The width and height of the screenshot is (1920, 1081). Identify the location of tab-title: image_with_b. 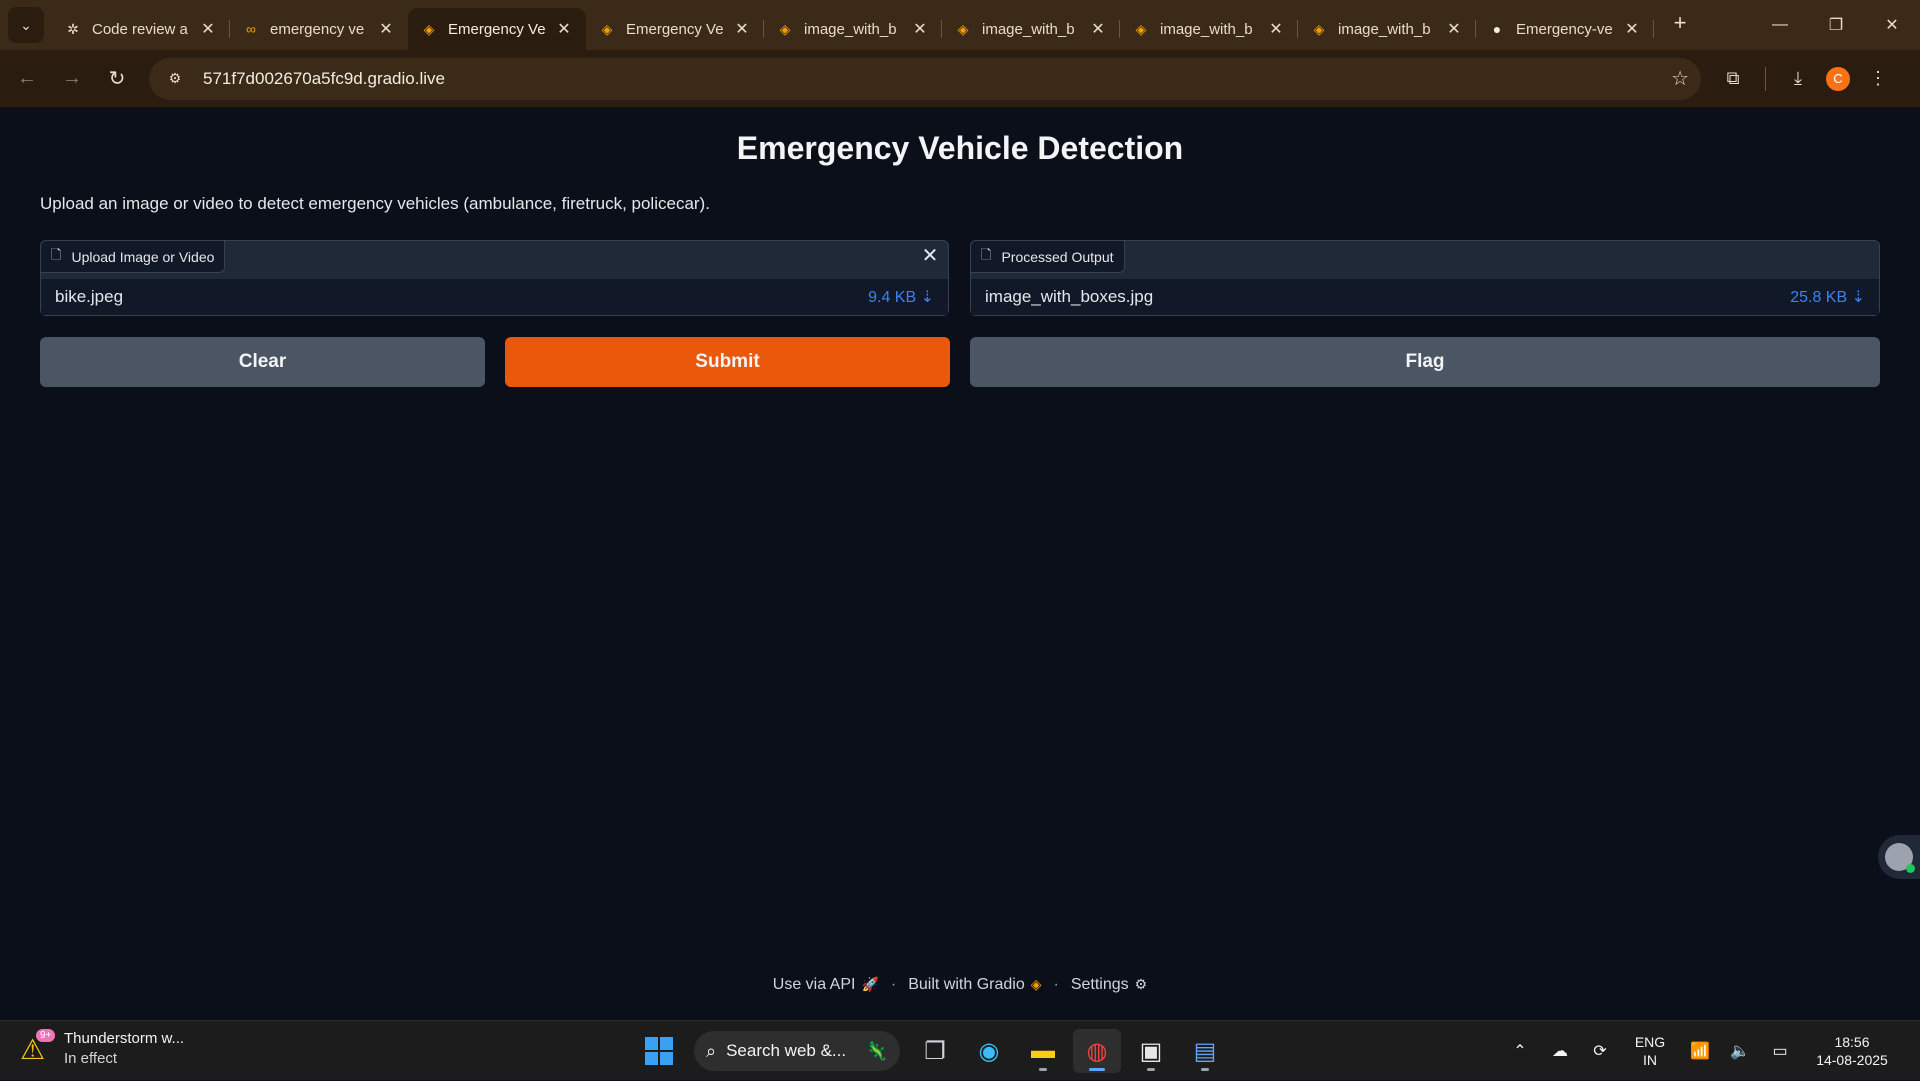
(1028, 29).